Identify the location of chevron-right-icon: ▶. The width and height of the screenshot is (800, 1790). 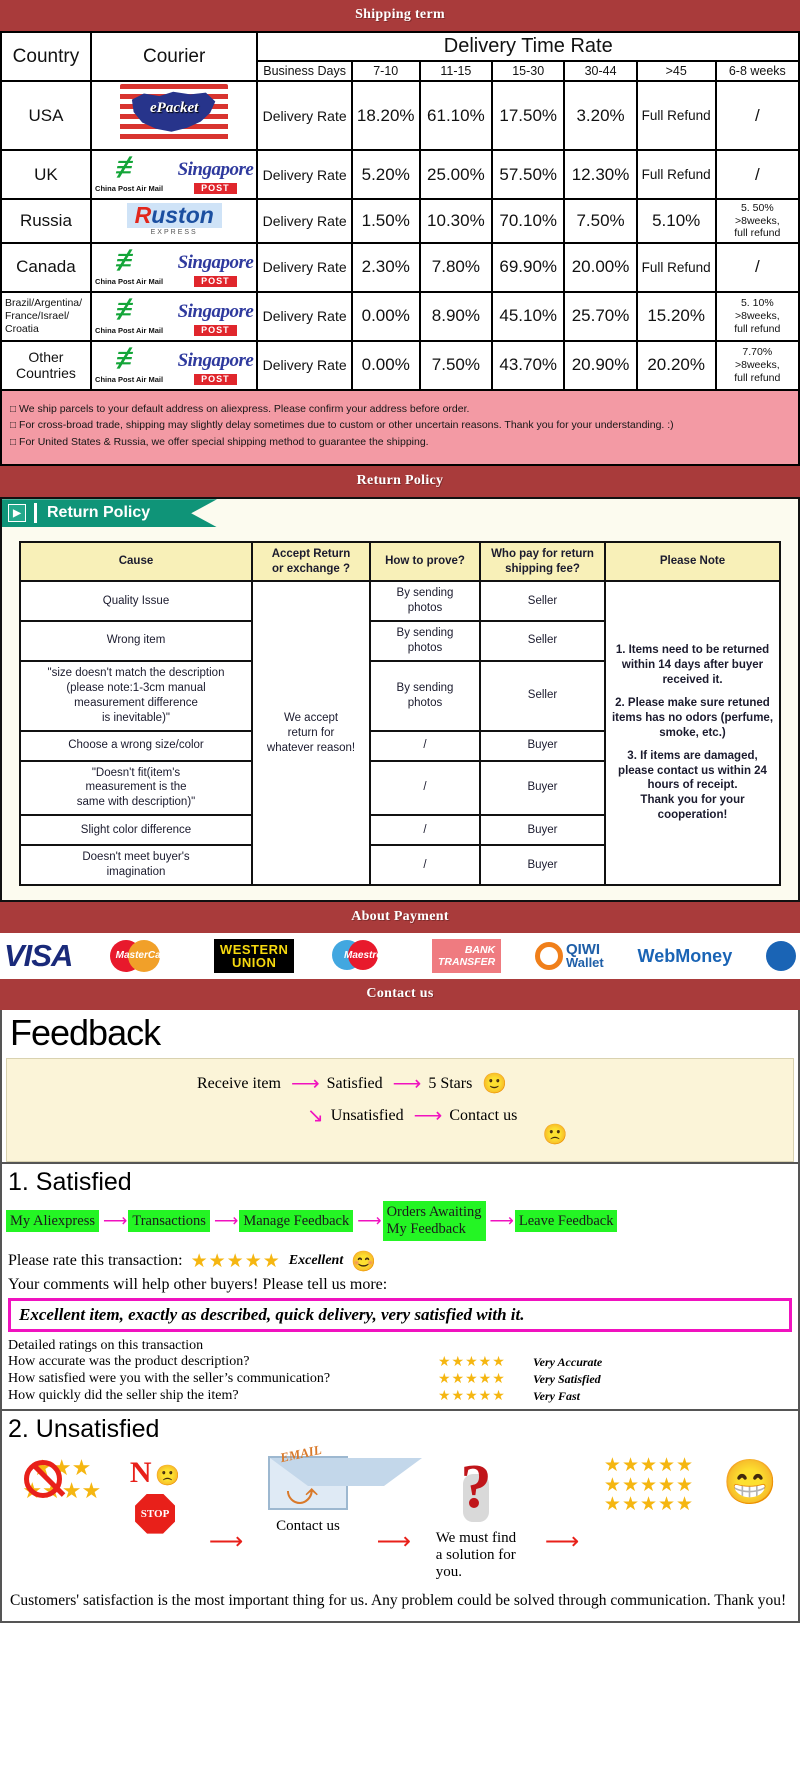
(17, 513).